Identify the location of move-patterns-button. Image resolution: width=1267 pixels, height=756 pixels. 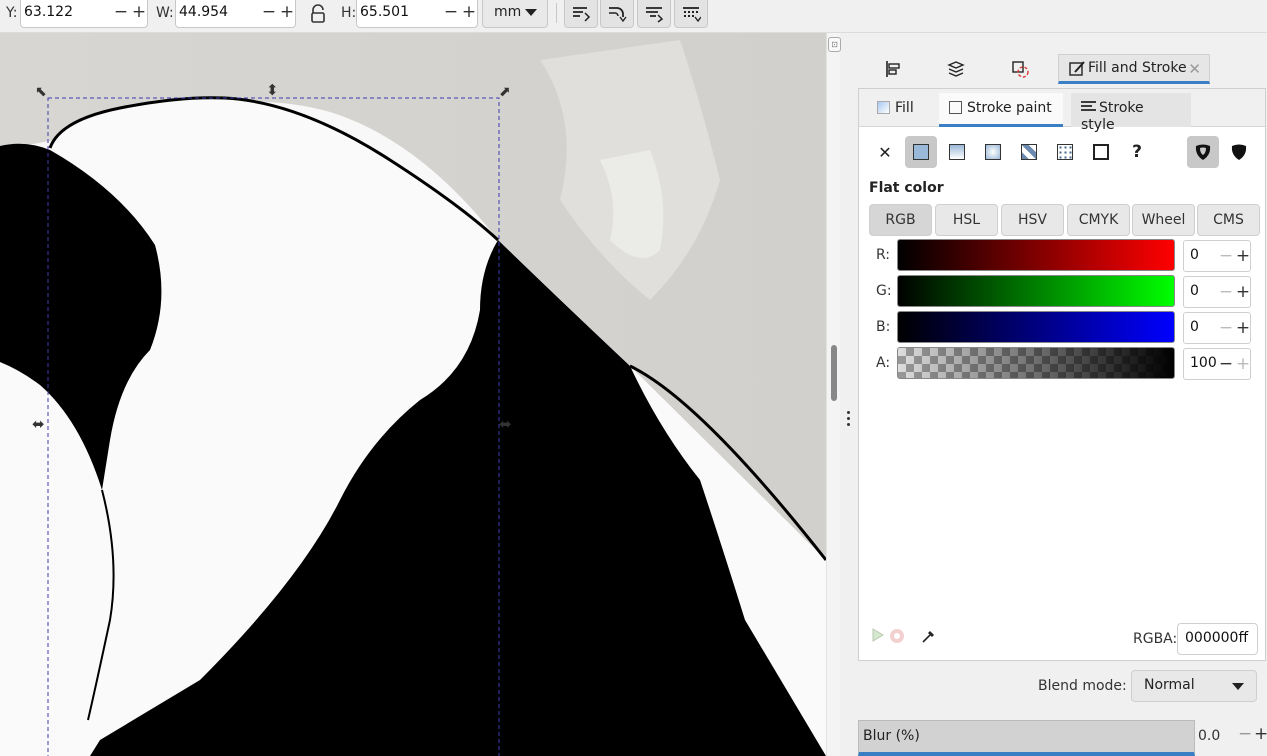
(691, 14).